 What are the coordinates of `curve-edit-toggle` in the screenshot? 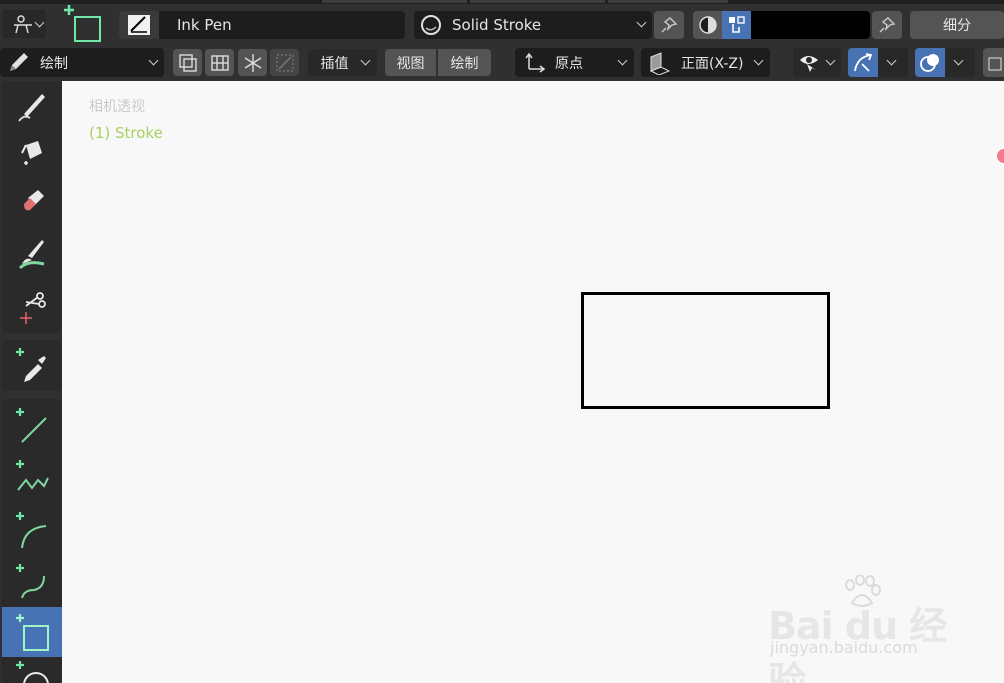 It's located at (284, 62).